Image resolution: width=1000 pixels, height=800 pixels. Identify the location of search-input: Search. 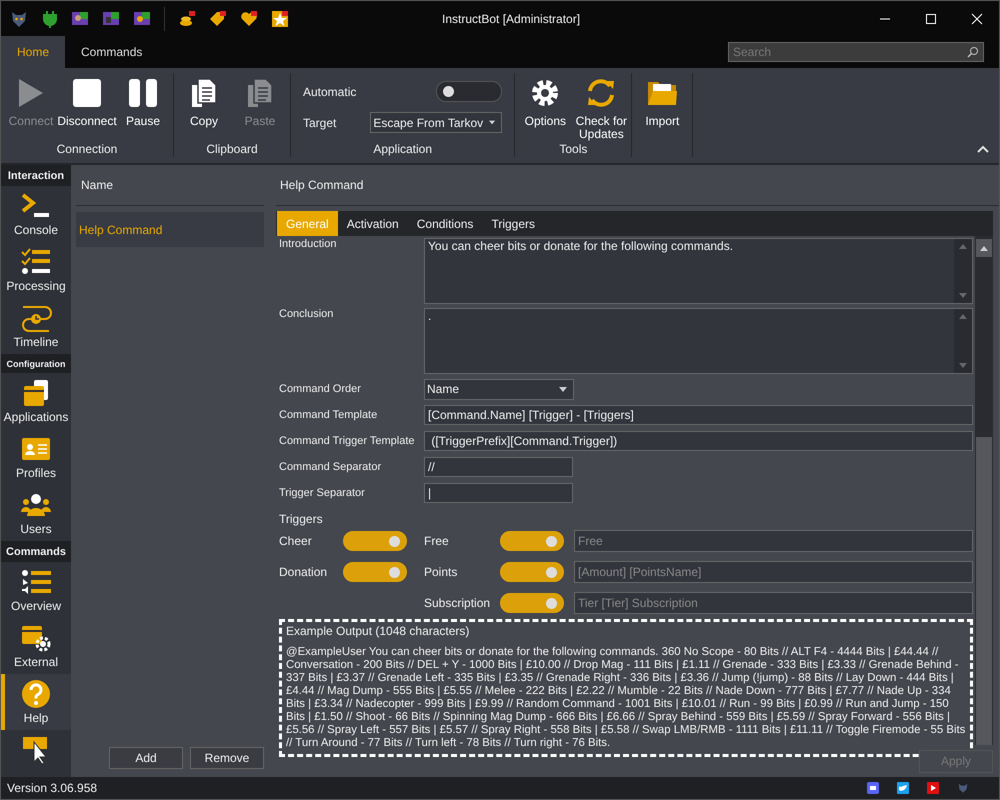
(848, 52).